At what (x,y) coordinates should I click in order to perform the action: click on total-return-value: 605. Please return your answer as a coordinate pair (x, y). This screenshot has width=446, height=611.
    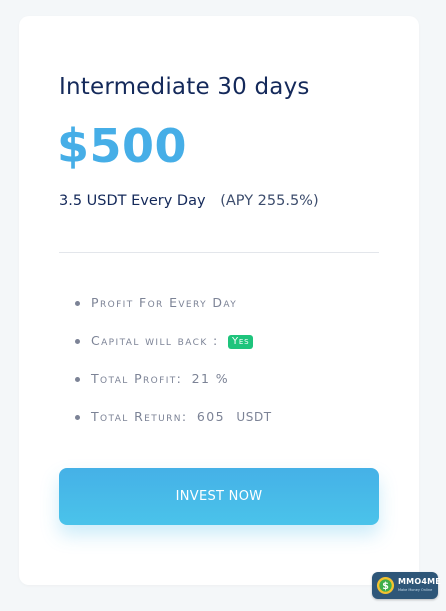
    Looking at the image, I should click on (210, 416).